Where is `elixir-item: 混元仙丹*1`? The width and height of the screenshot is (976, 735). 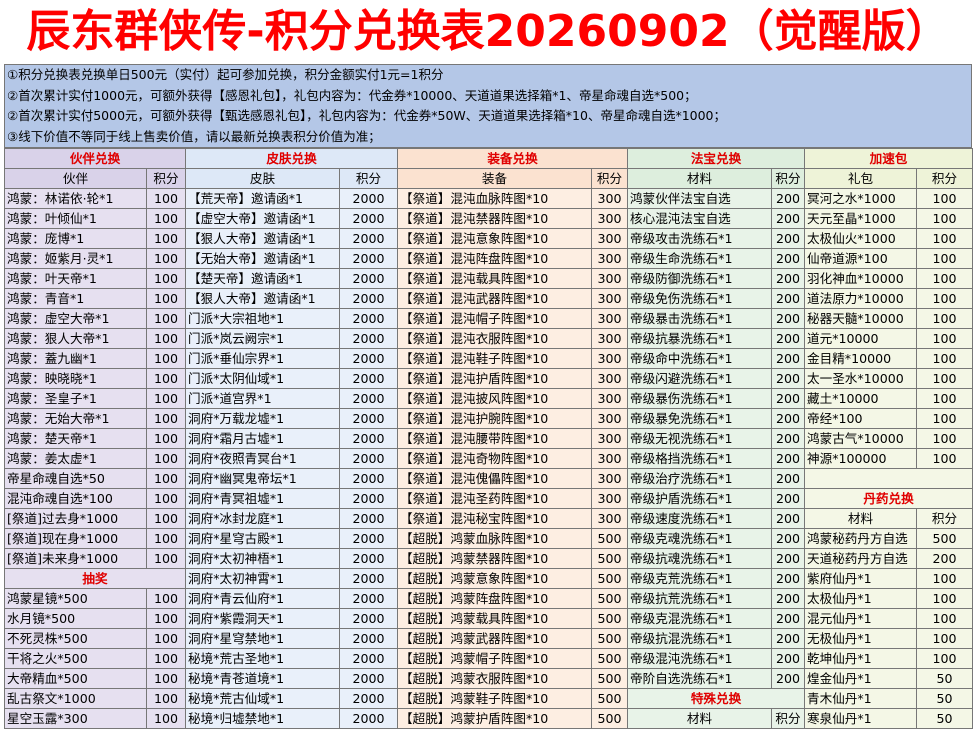 elixir-item: 混元仙丹*1 is located at coordinates (860, 618).